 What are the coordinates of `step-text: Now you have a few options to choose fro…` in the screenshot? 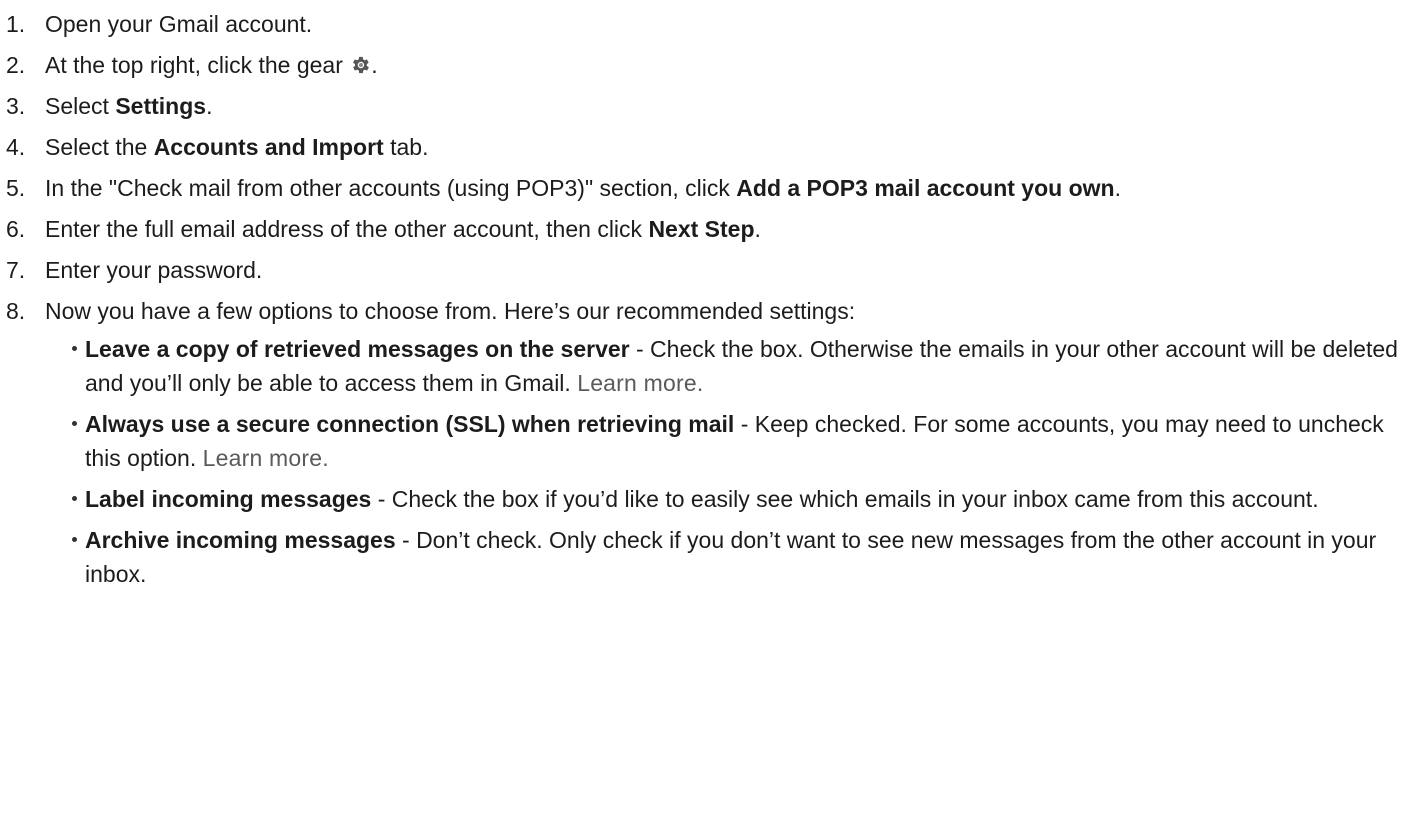 It's located at (450, 311).